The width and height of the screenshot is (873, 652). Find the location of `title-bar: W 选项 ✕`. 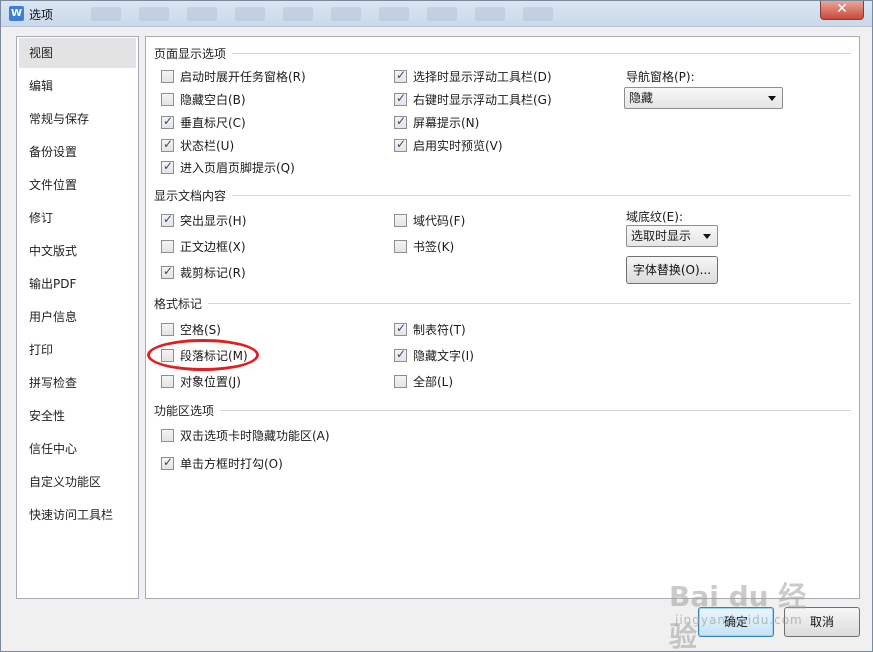

title-bar: W 选项 ✕ is located at coordinates (436, 14).